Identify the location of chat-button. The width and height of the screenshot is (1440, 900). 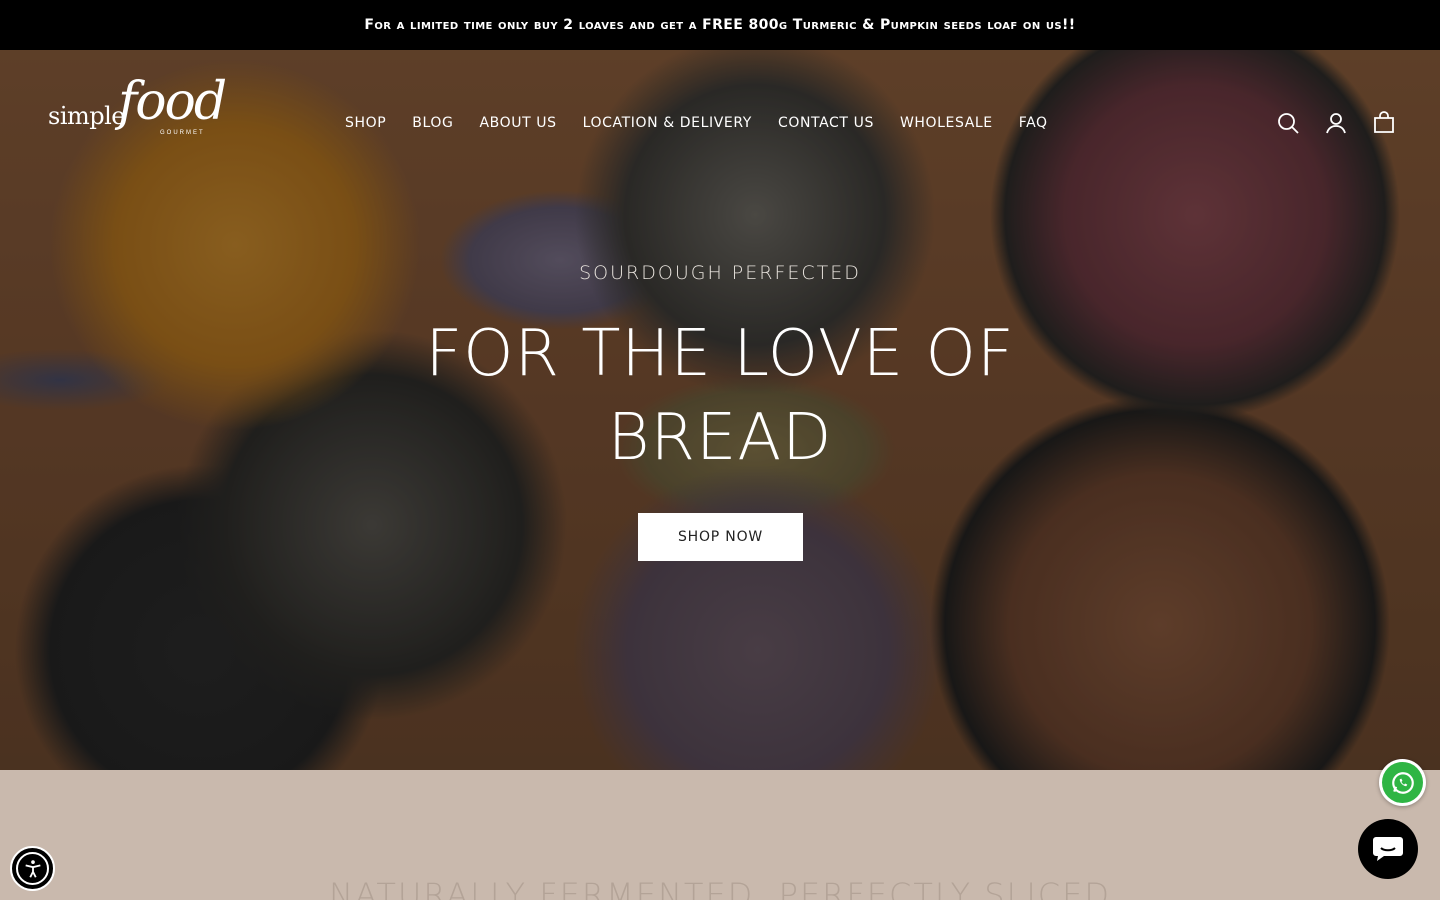
(1388, 849).